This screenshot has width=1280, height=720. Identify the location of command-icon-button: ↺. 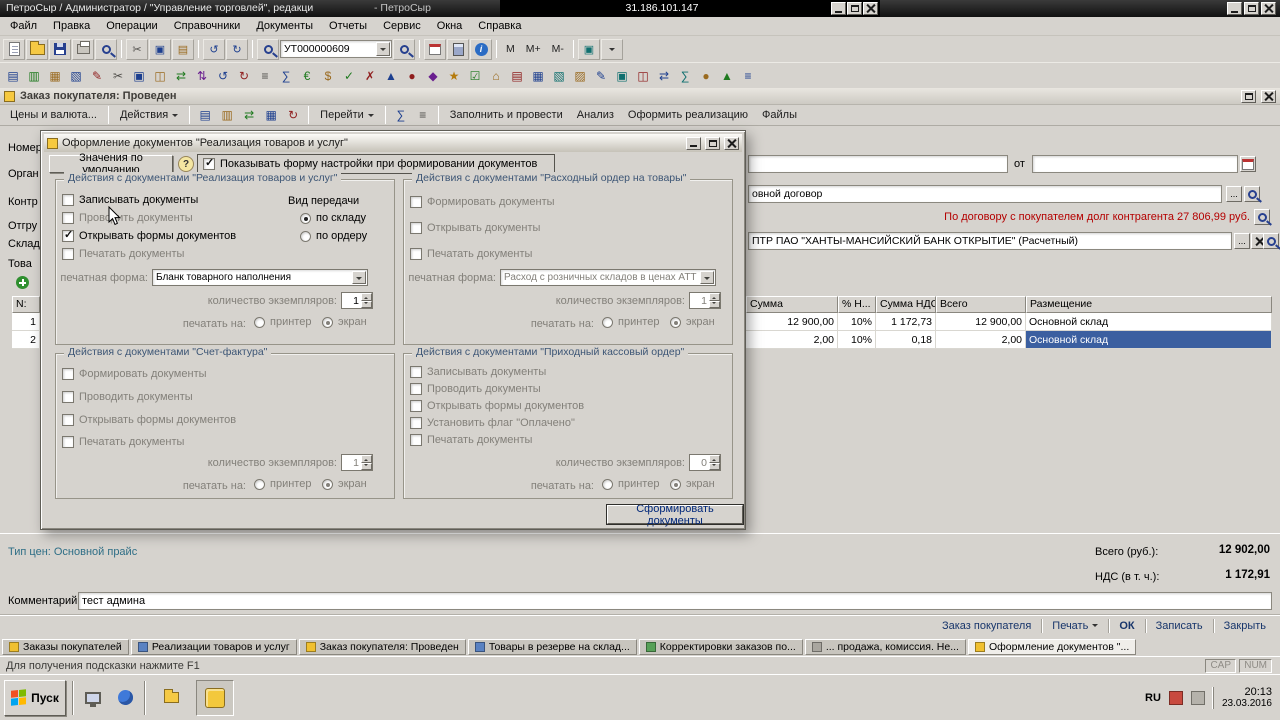
(223, 76).